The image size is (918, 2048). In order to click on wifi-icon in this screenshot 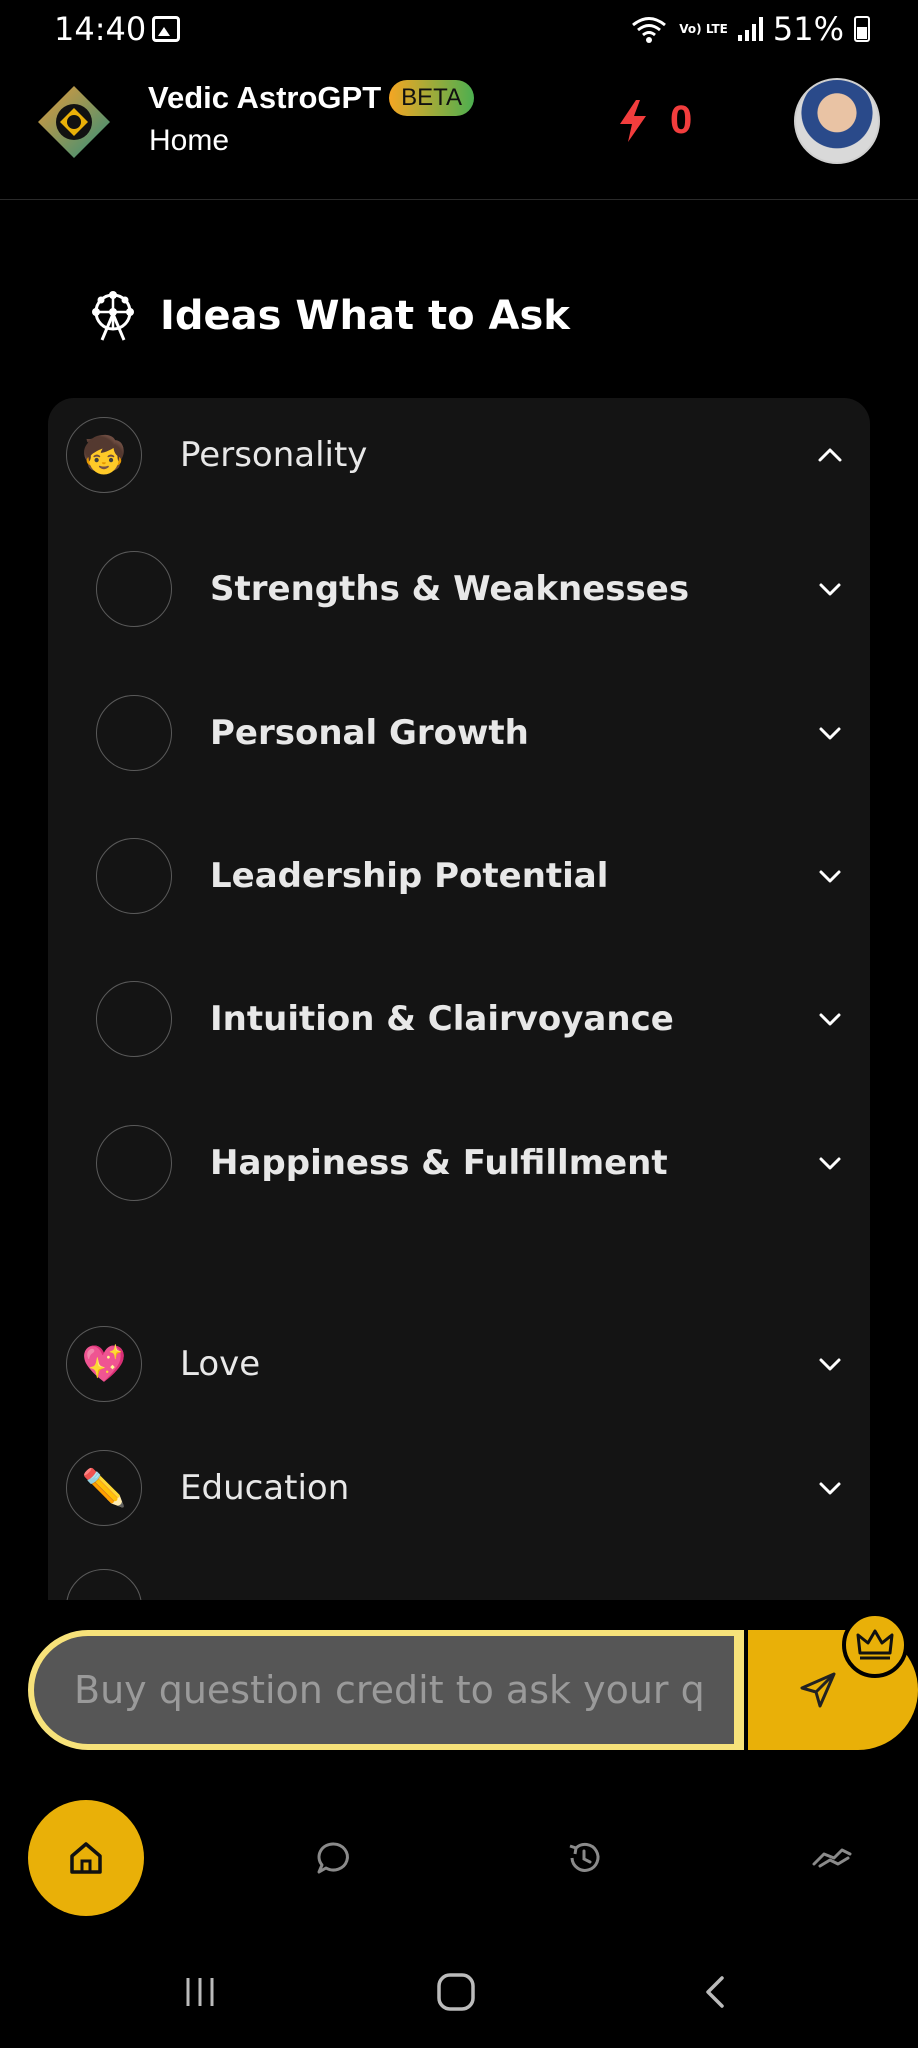, I will do `click(649, 30)`.